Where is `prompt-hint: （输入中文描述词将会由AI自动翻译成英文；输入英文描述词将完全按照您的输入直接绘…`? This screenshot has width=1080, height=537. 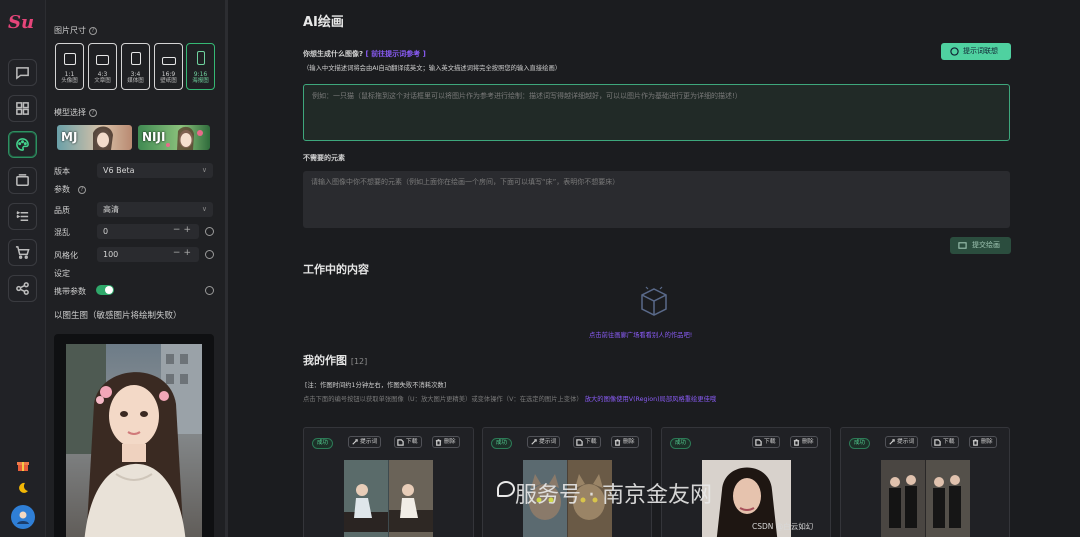
prompt-hint: （输入中文描述词将会由AI自动翻译成英文；输入英文描述词将完全按照您的输入直接绘… is located at coordinates (432, 68).